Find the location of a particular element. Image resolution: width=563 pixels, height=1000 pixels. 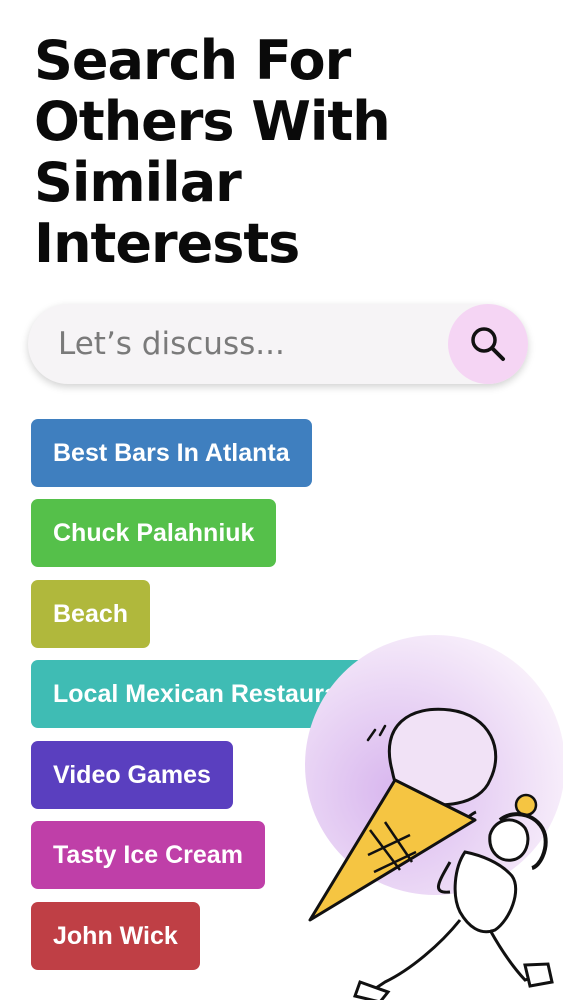

topic-chip-label: Chuck Palahniuk is located at coordinates (154, 533).